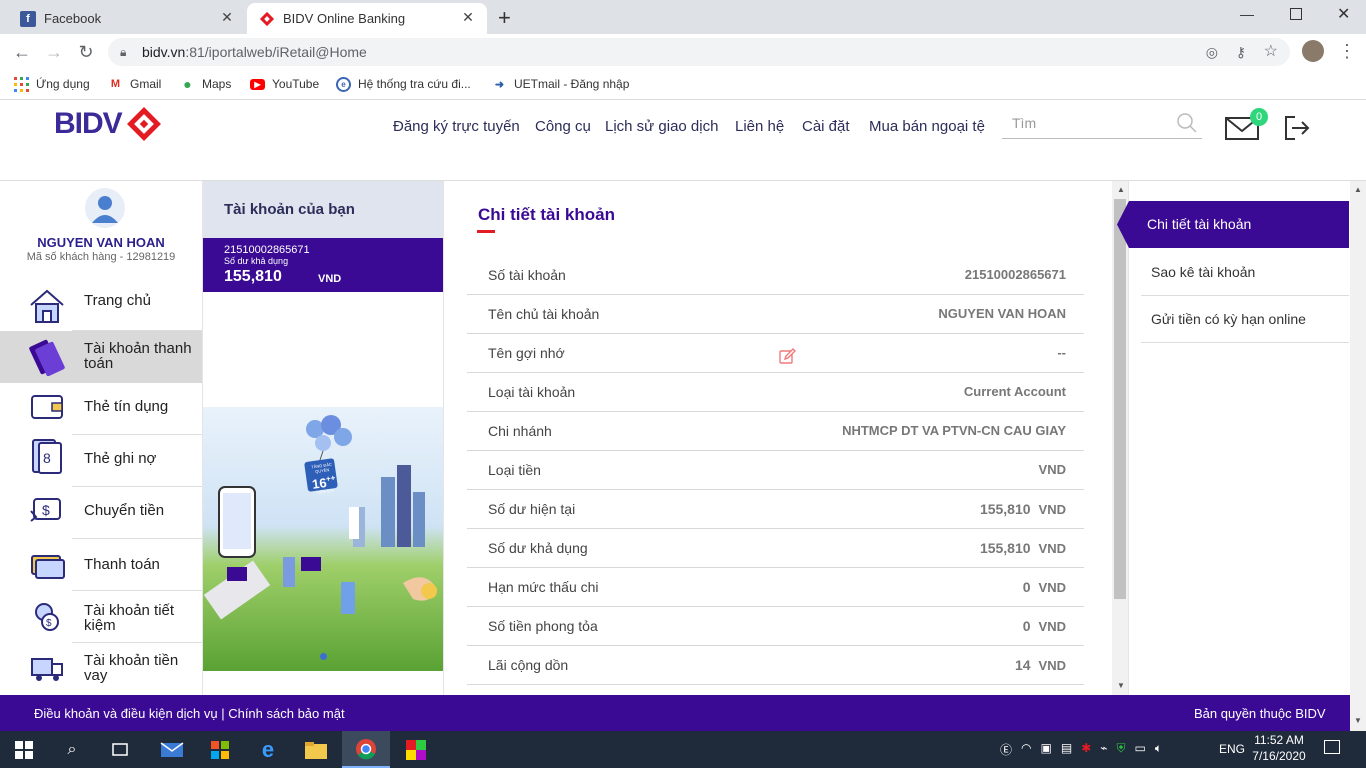 The height and width of the screenshot is (768, 1366). Describe the element at coordinates (101, 617) in the screenshot. I see `sidebar-item-tiet-kiem: $ Tài khoản tiết kiệm` at that location.